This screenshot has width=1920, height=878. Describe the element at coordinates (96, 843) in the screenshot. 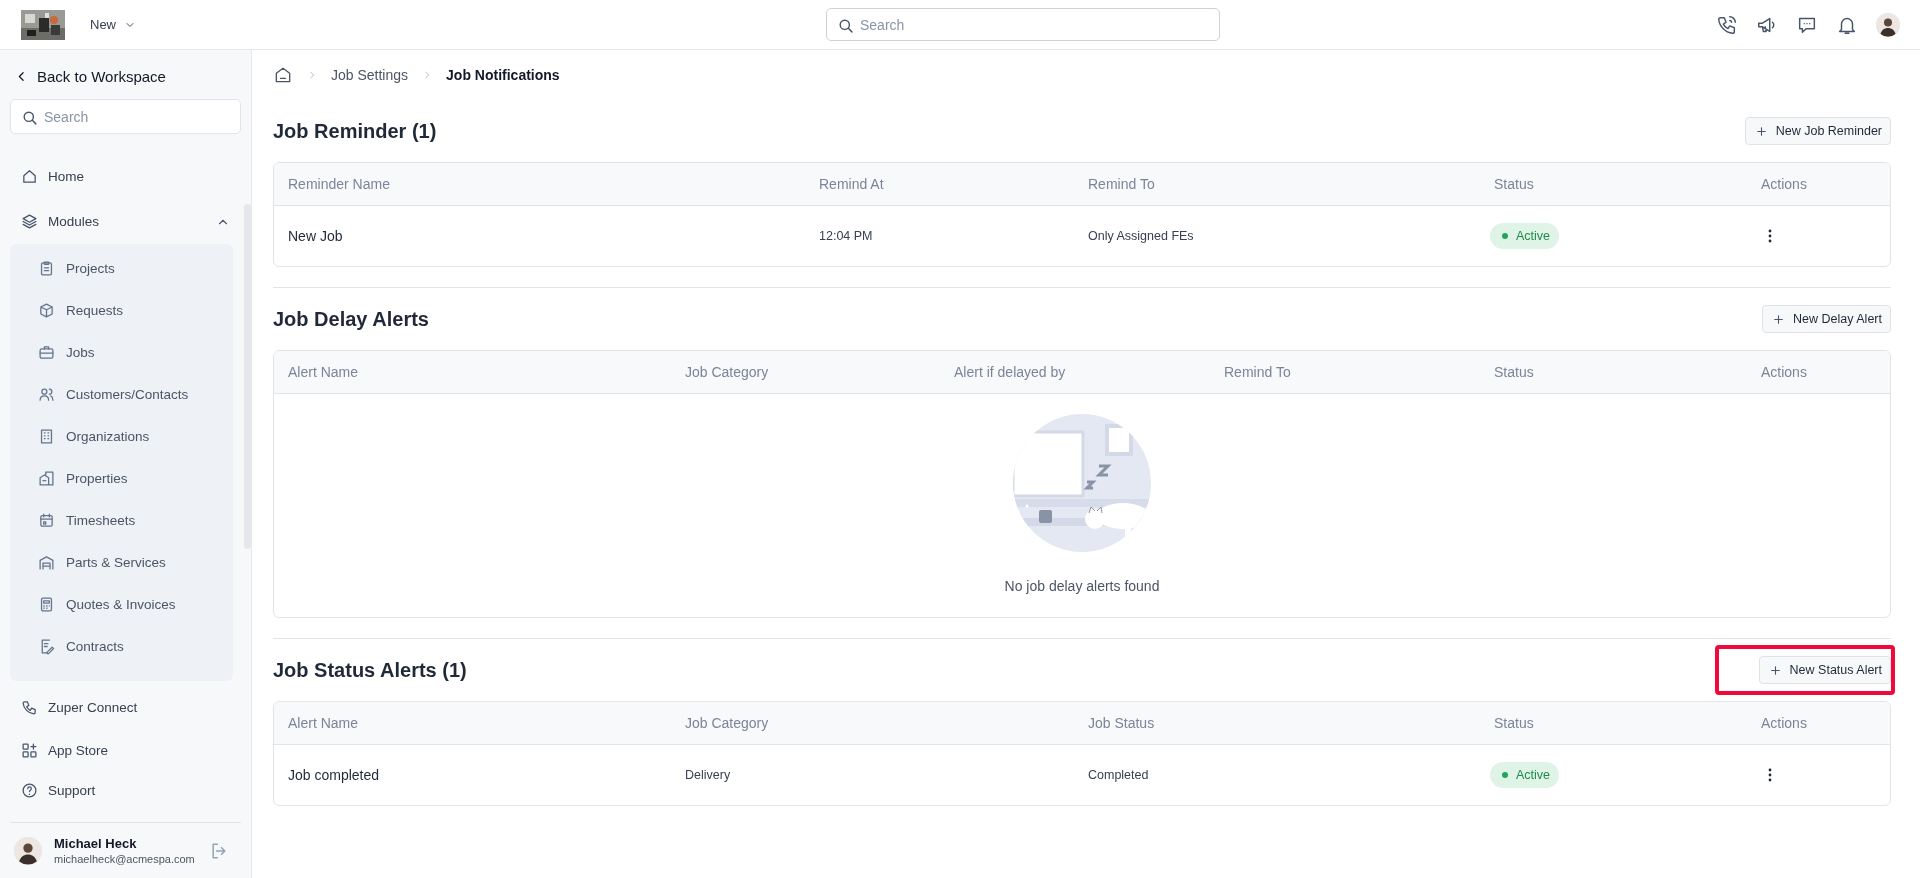

I see `user-name: Michael Heck` at that location.